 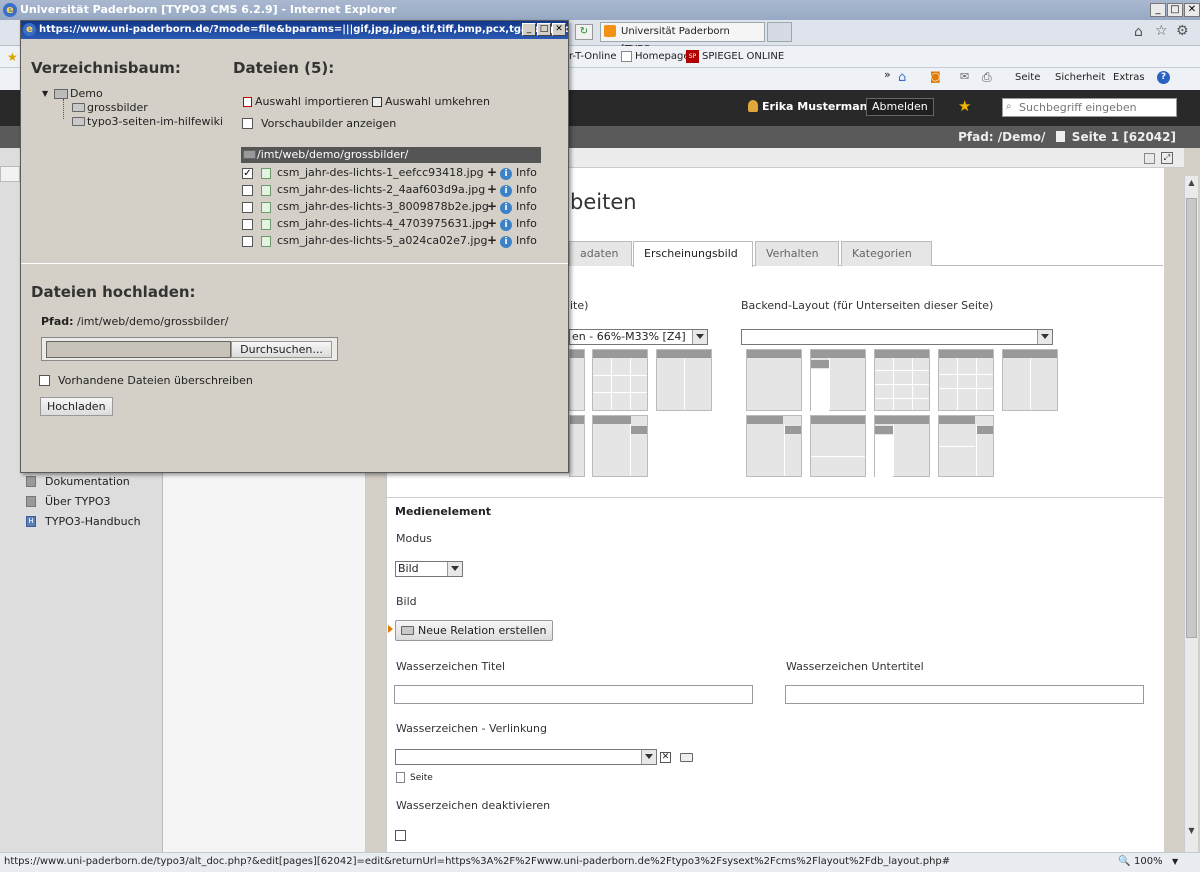 I want to click on file-name: csm_jahr-des-lichts-4_4703975631.jpg, so click(x=383, y=223).